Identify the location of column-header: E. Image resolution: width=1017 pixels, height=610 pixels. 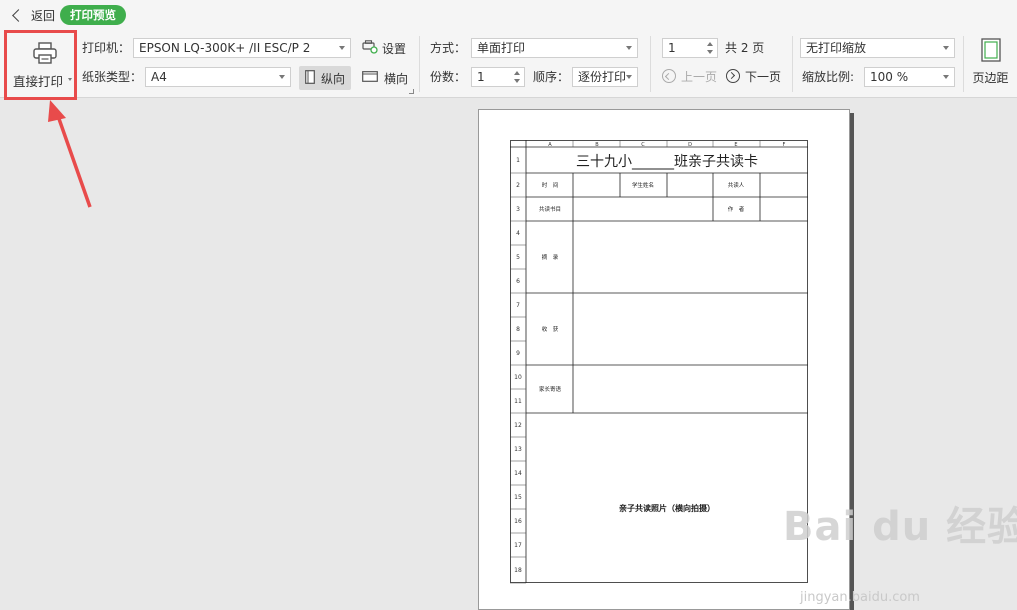
(735, 145).